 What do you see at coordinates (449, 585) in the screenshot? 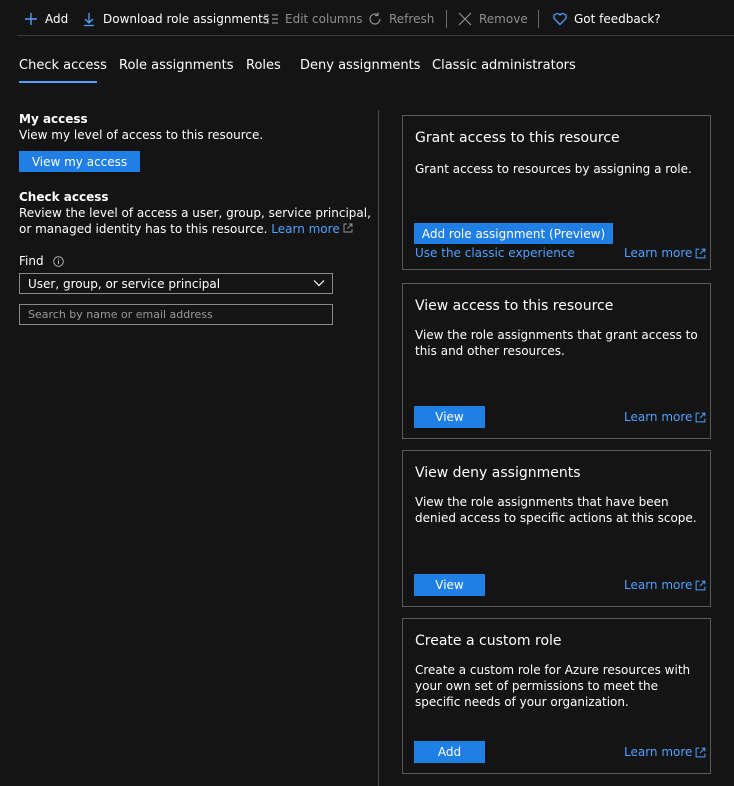
I see `view-deny-assignments-button: View` at bounding box center [449, 585].